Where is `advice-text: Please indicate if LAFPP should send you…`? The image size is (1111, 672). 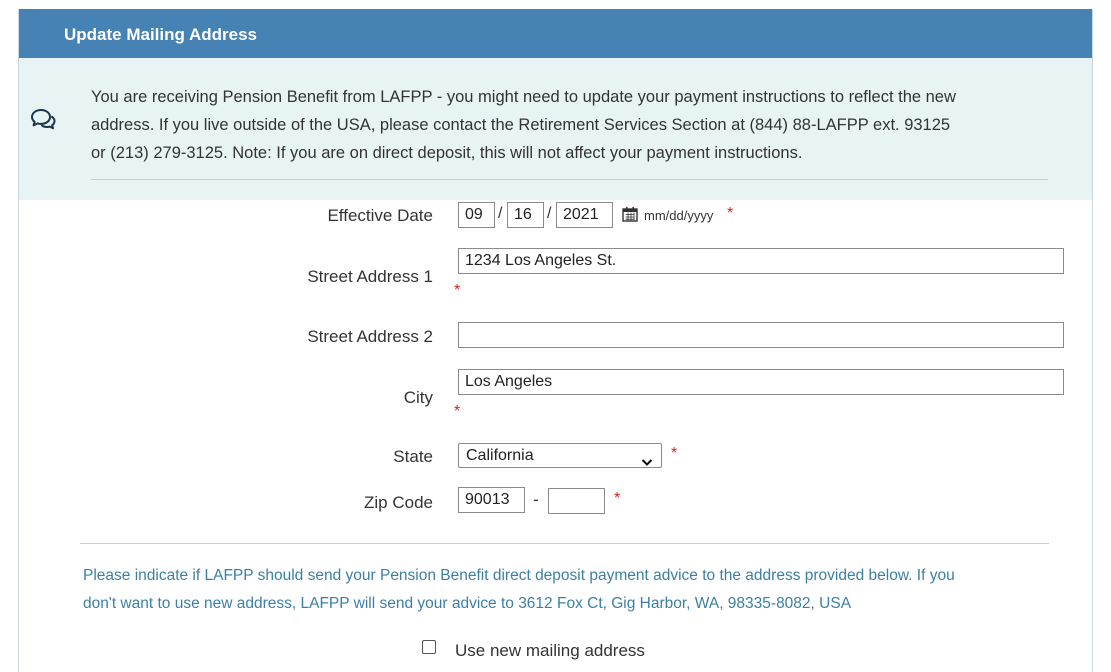
advice-text: Please indicate if LAFPP should send you… is located at coordinates (563, 590).